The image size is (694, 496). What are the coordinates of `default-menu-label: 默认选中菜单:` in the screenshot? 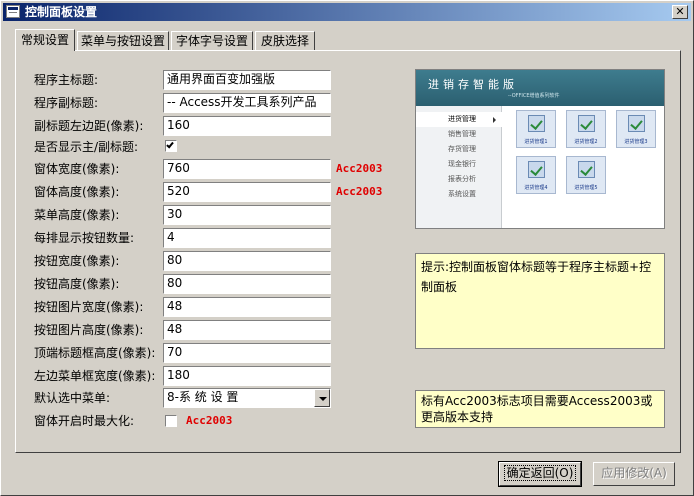 It's located at (72, 398).